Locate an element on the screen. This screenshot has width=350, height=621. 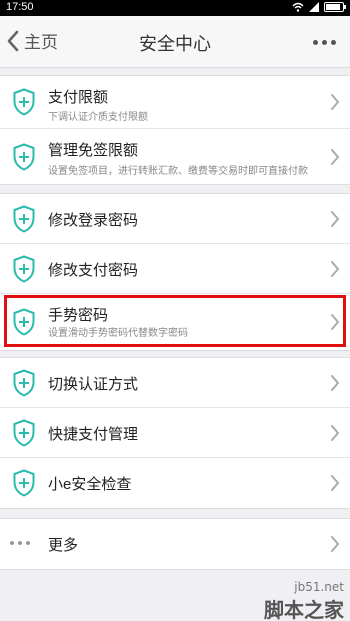
list-item-security-check: 小e安全检查 is located at coordinates (175, 483).